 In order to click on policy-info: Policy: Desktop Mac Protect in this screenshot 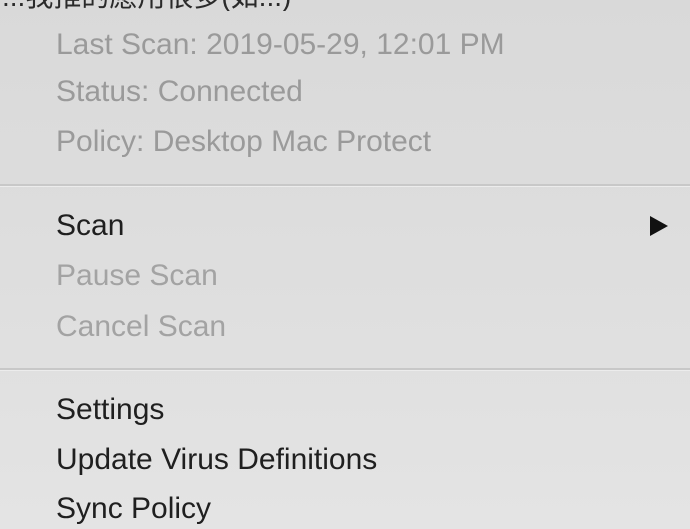, I will do `click(244, 141)`.